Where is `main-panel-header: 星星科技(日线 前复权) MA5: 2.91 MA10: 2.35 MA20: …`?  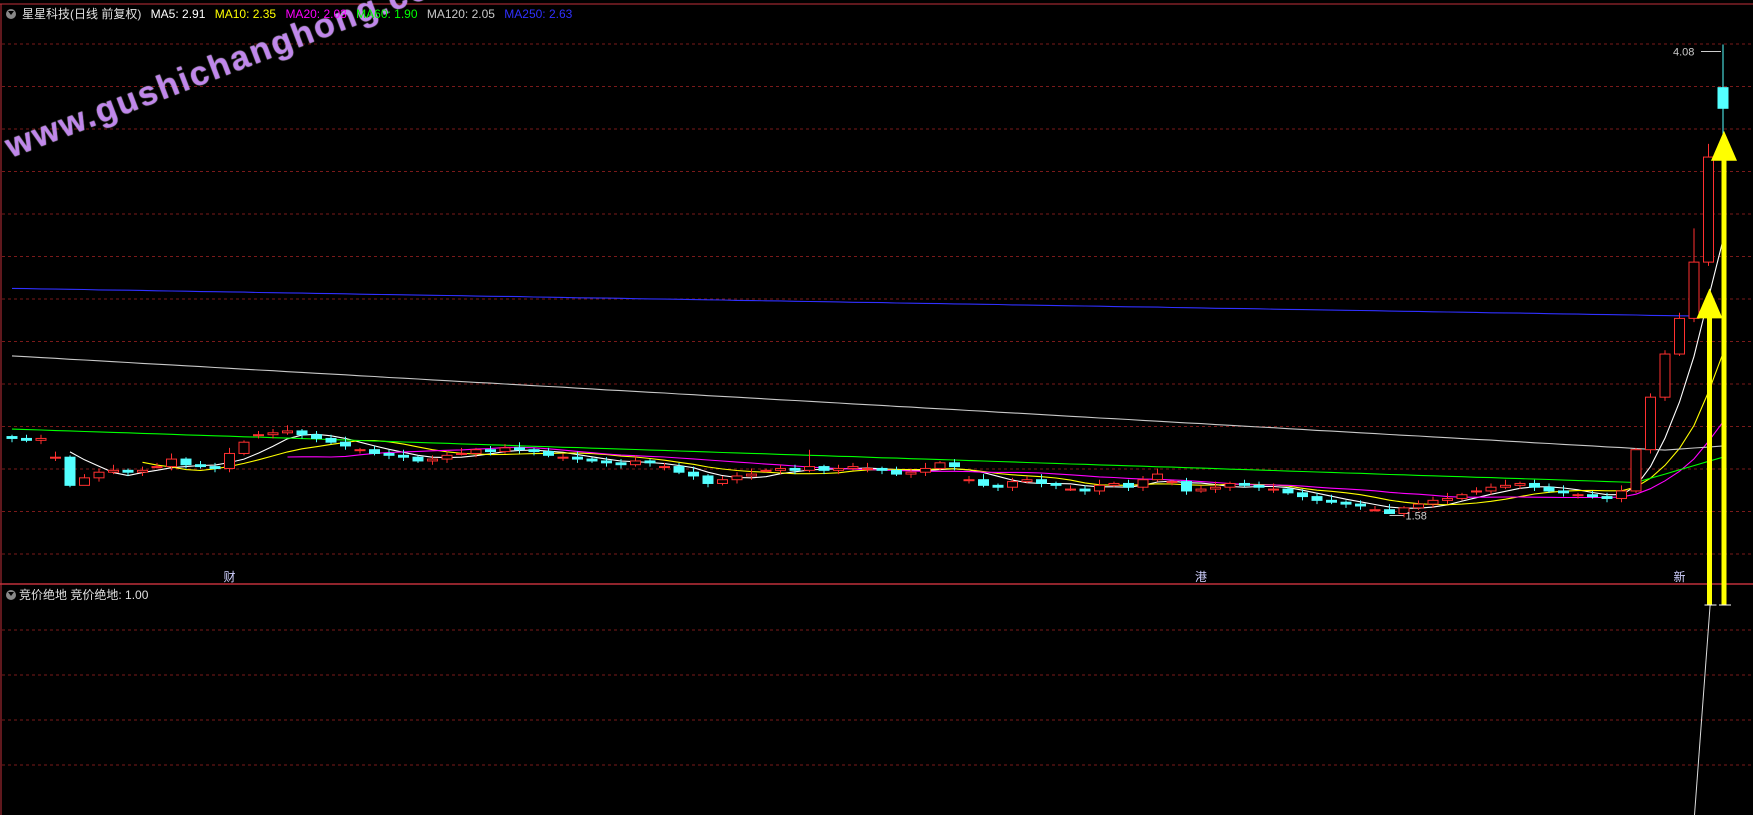
main-panel-header: 星星科技(日线 前复权) MA5: 2.91 MA10: 2.35 MA20: … is located at coordinates (292, 13).